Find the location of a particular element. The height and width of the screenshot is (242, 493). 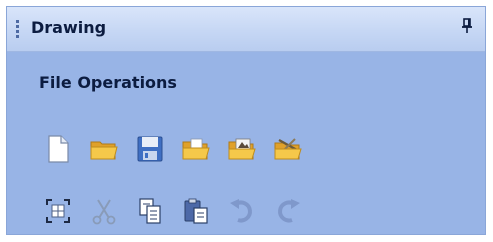

open-folder-icon is located at coordinates (104, 150).